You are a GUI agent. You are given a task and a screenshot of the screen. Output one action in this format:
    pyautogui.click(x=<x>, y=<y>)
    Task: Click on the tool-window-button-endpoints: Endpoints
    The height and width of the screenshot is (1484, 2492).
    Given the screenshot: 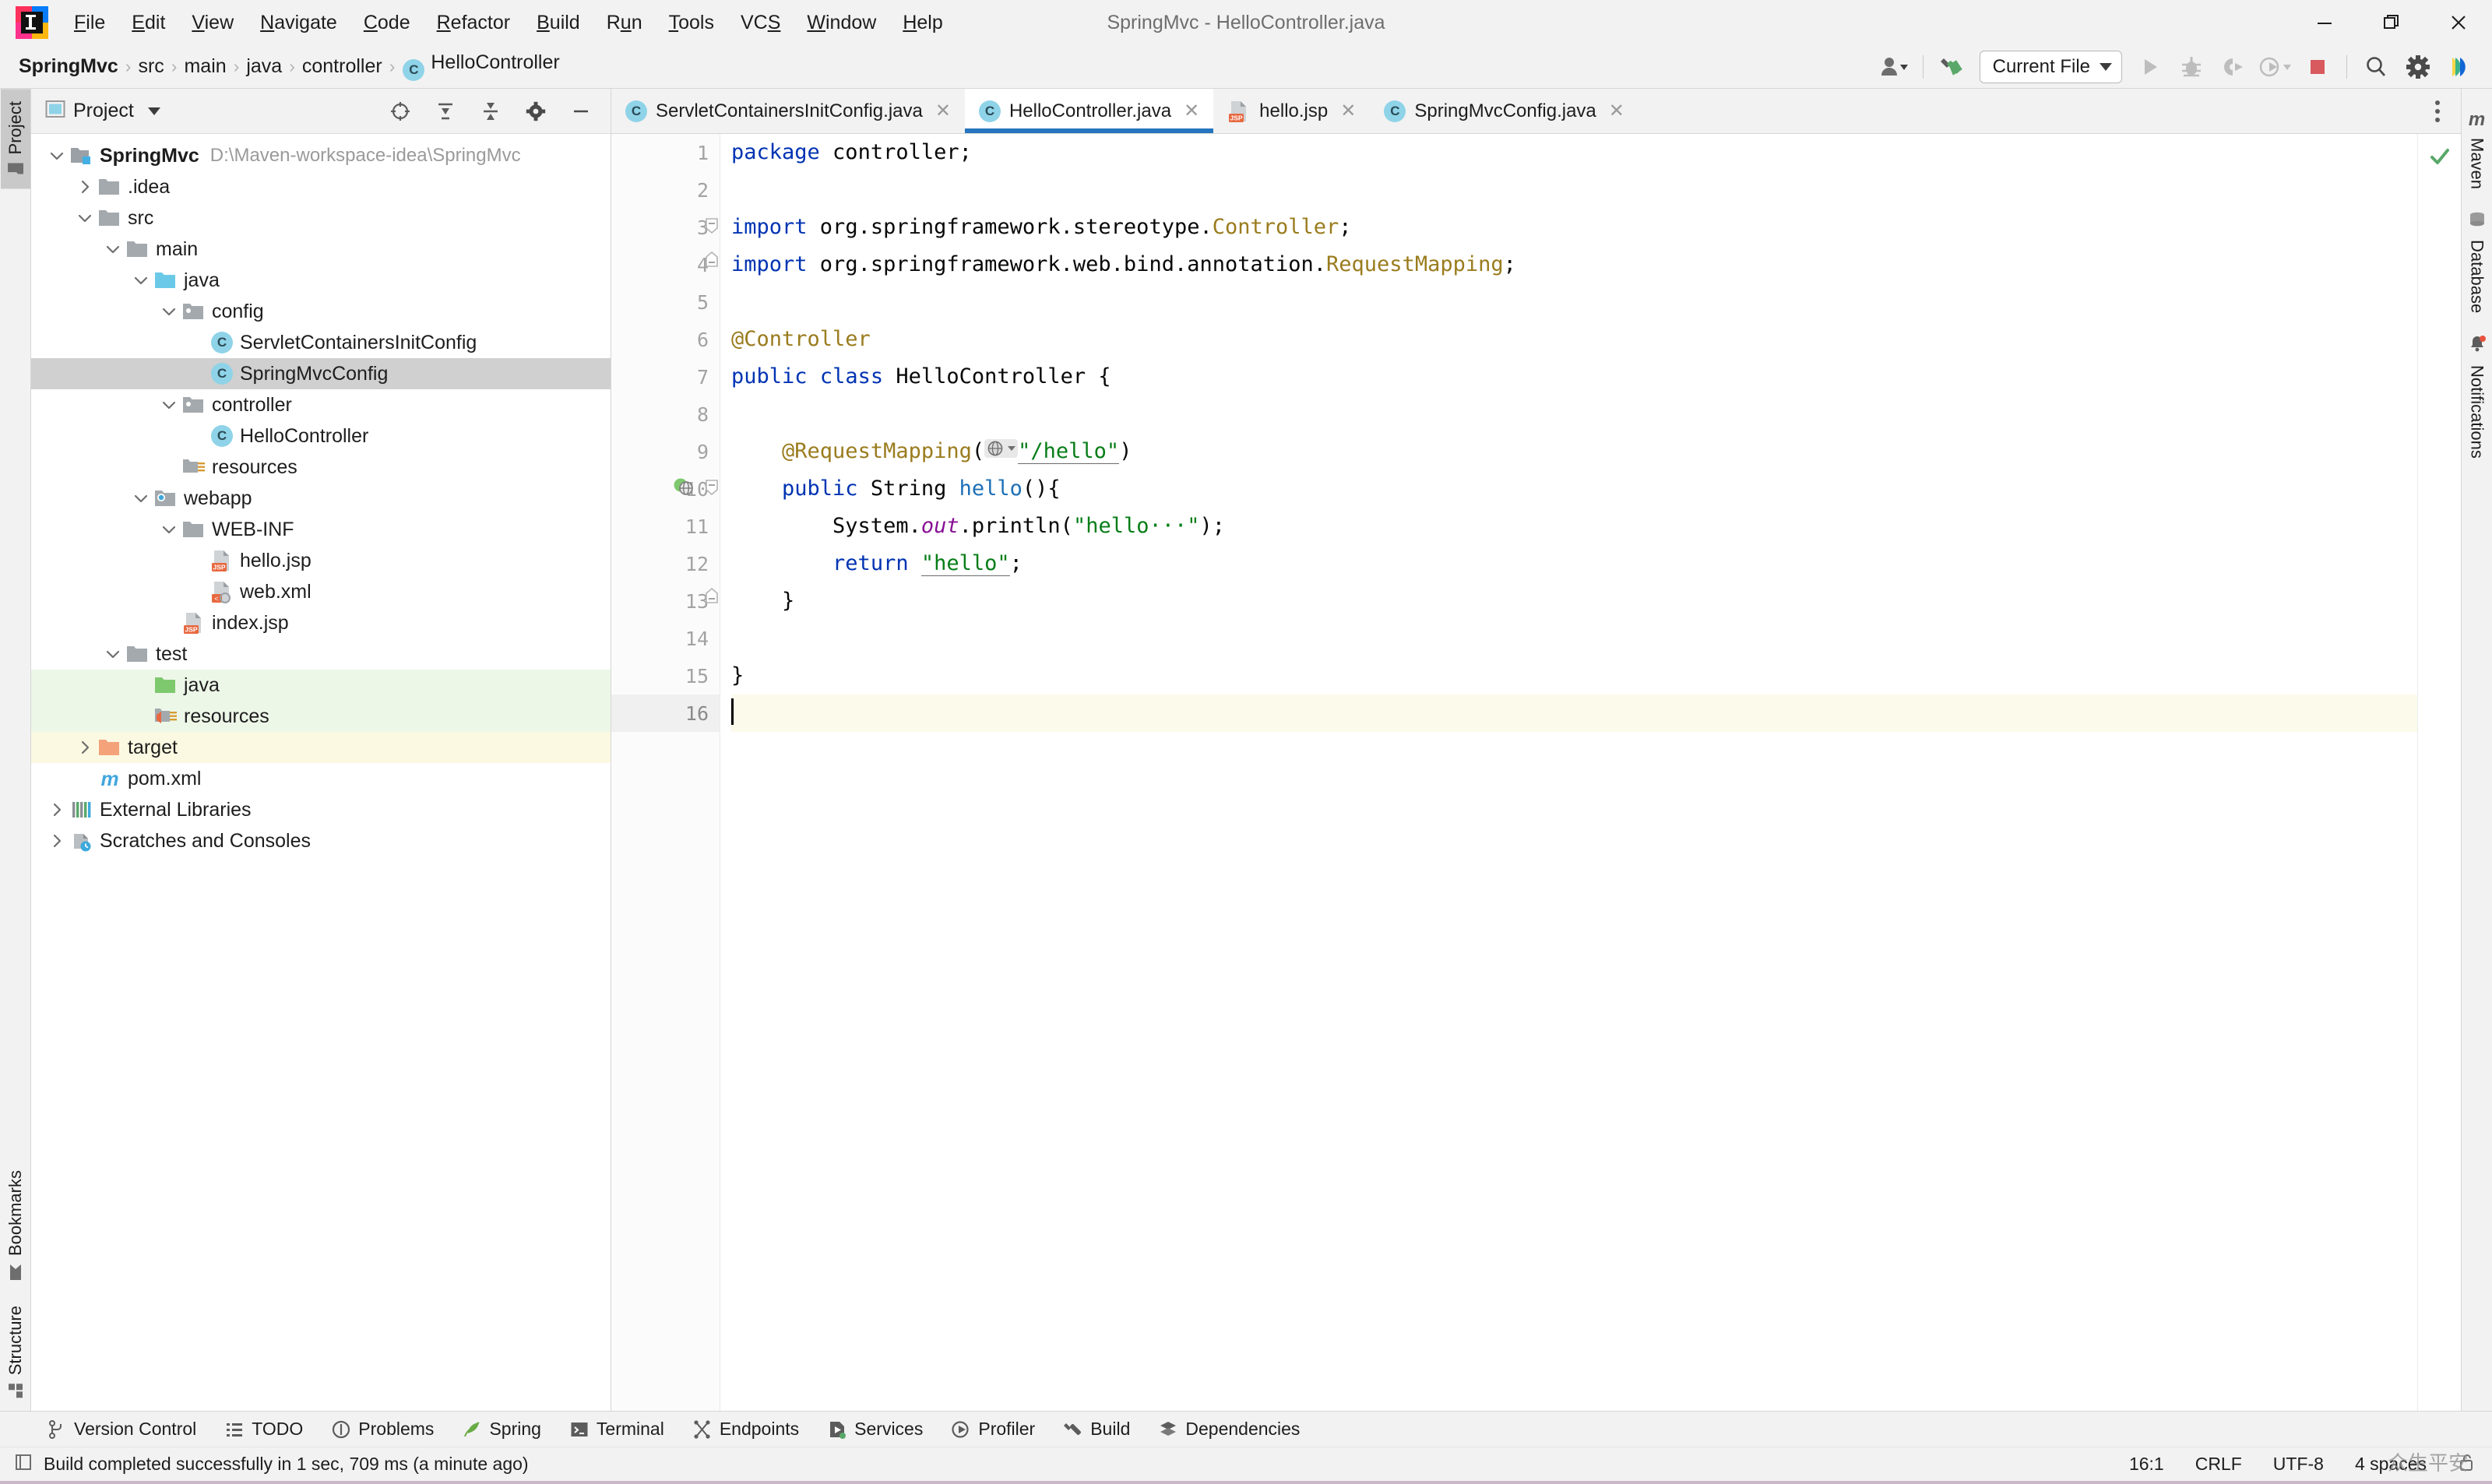 What is the action you would take?
    pyautogui.click(x=746, y=1429)
    